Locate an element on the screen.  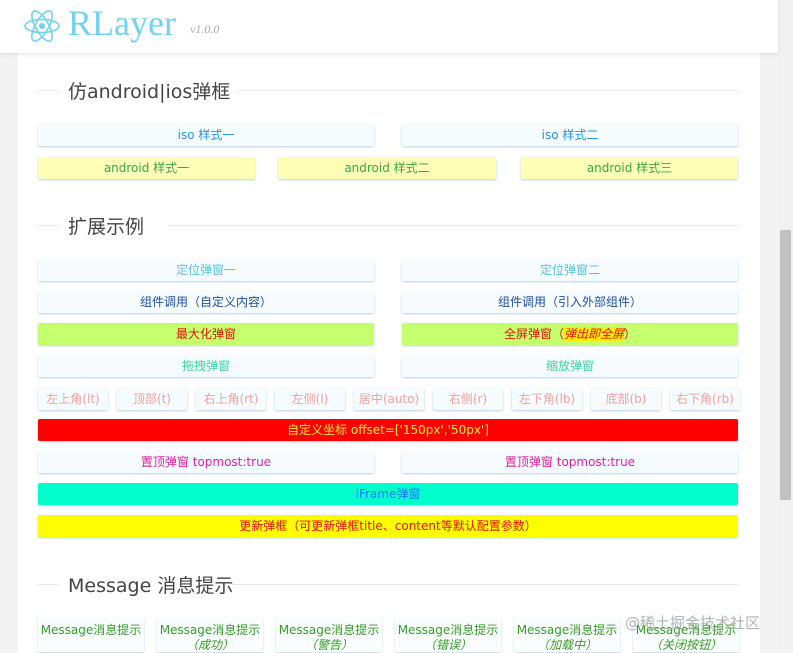
watermark: @稀土掘金技术社区 is located at coordinates (693, 623).